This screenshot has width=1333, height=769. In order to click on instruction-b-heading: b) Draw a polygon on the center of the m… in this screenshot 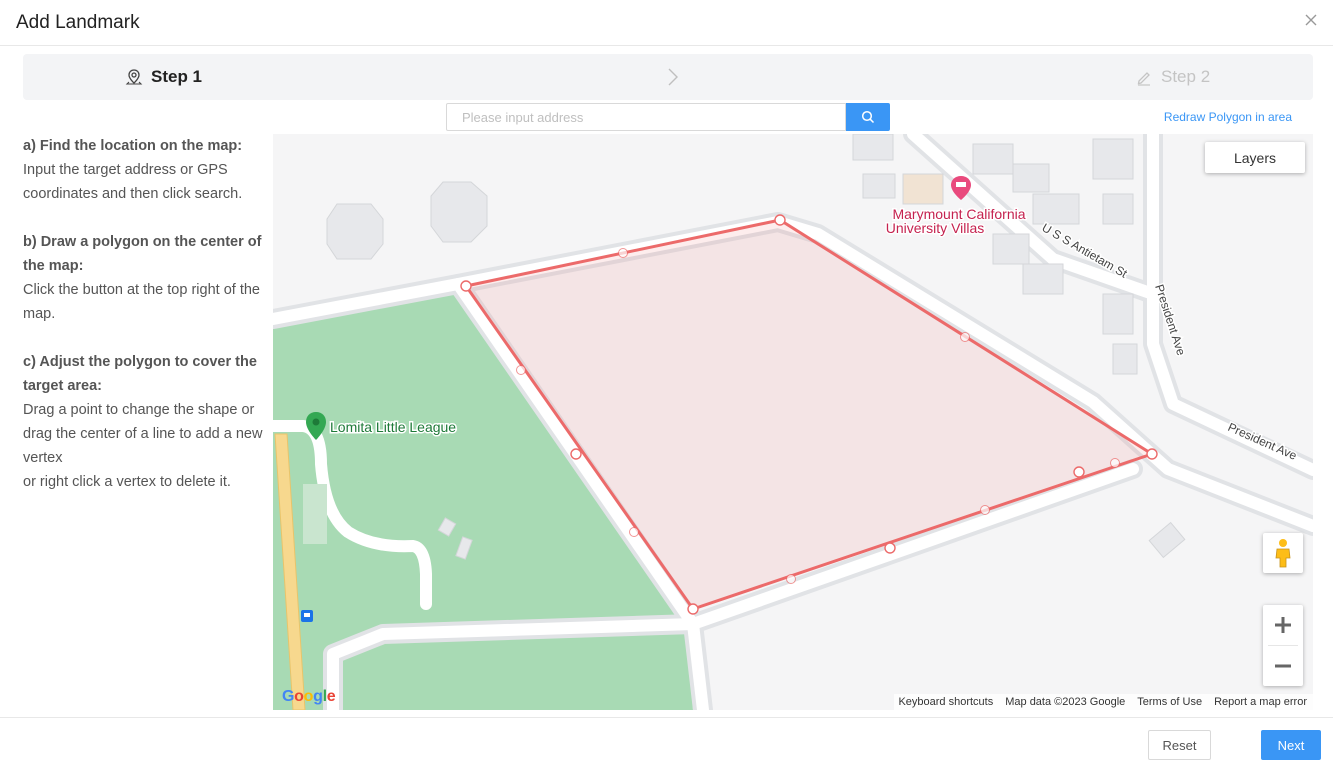, I will do `click(142, 254)`.